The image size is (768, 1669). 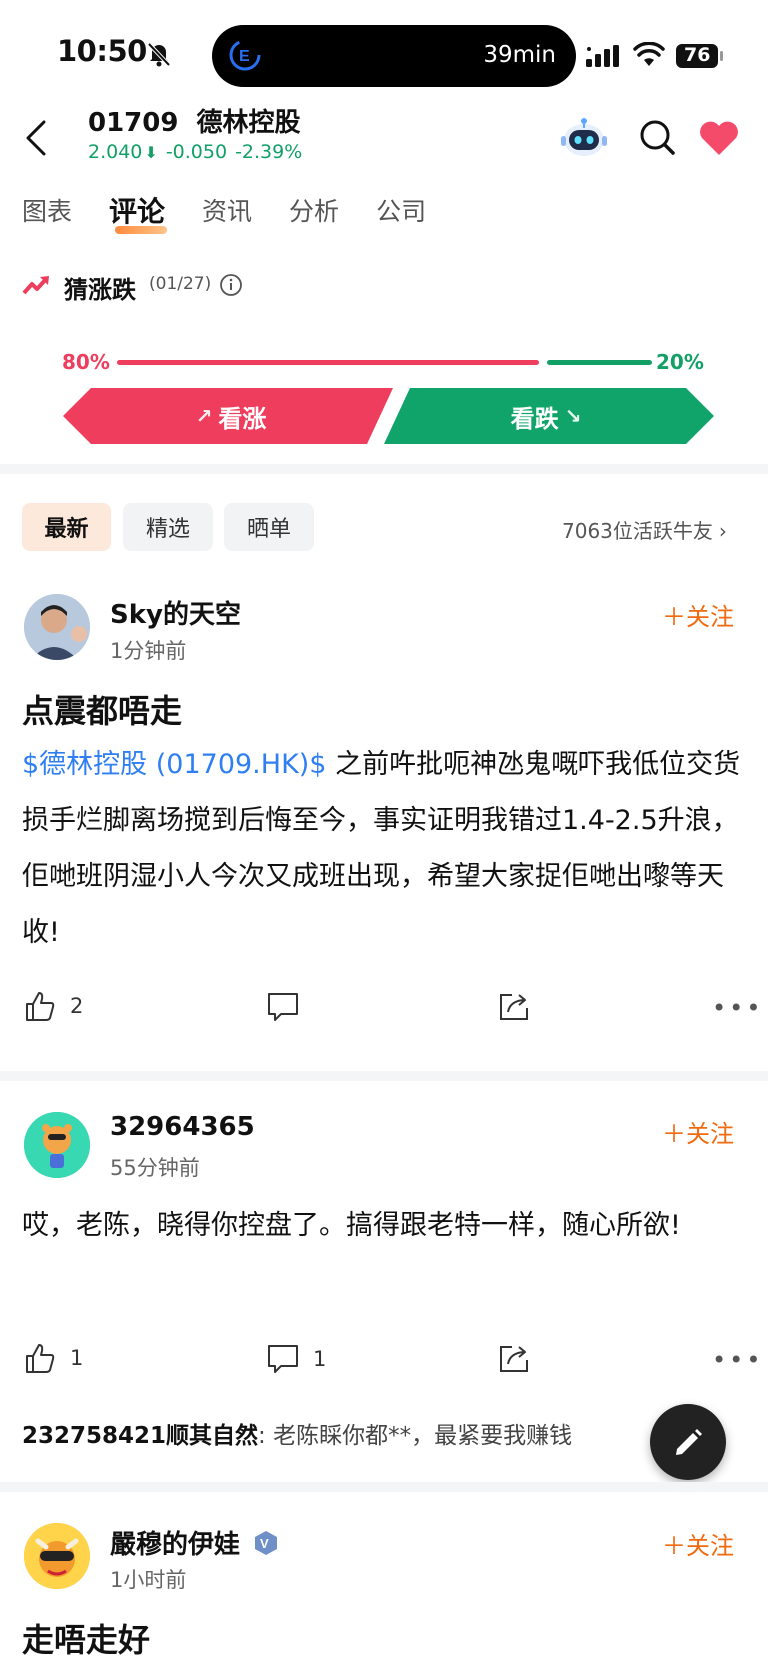 What do you see at coordinates (180, 284) in the screenshot?
I see `guess-date: (01/27)` at bounding box center [180, 284].